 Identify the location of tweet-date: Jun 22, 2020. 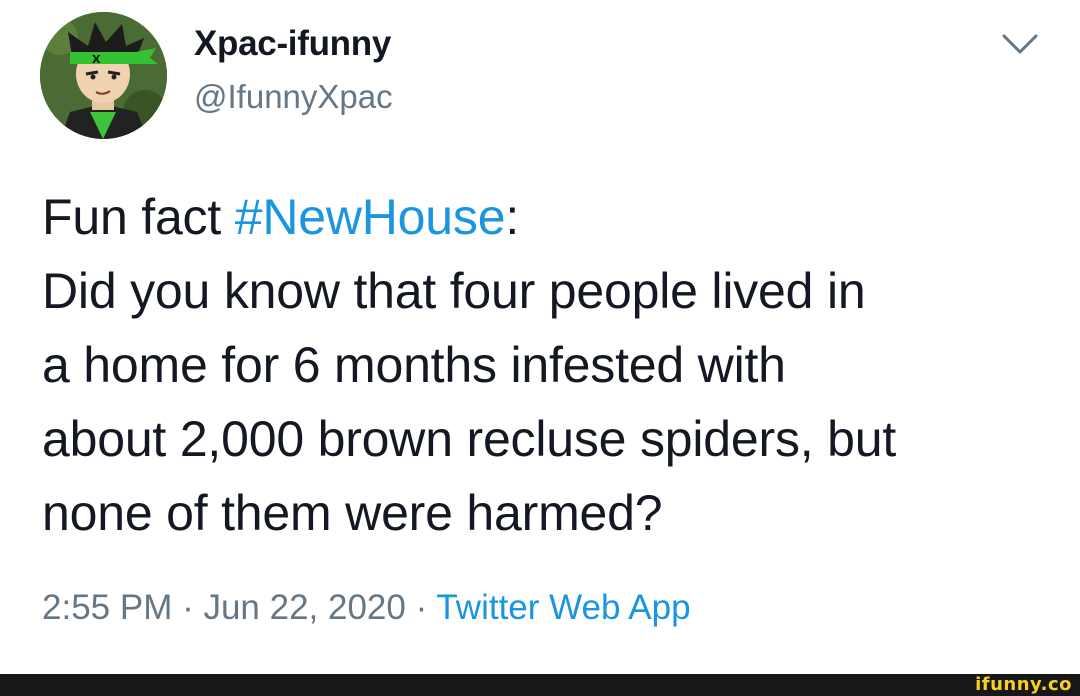
(304, 607).